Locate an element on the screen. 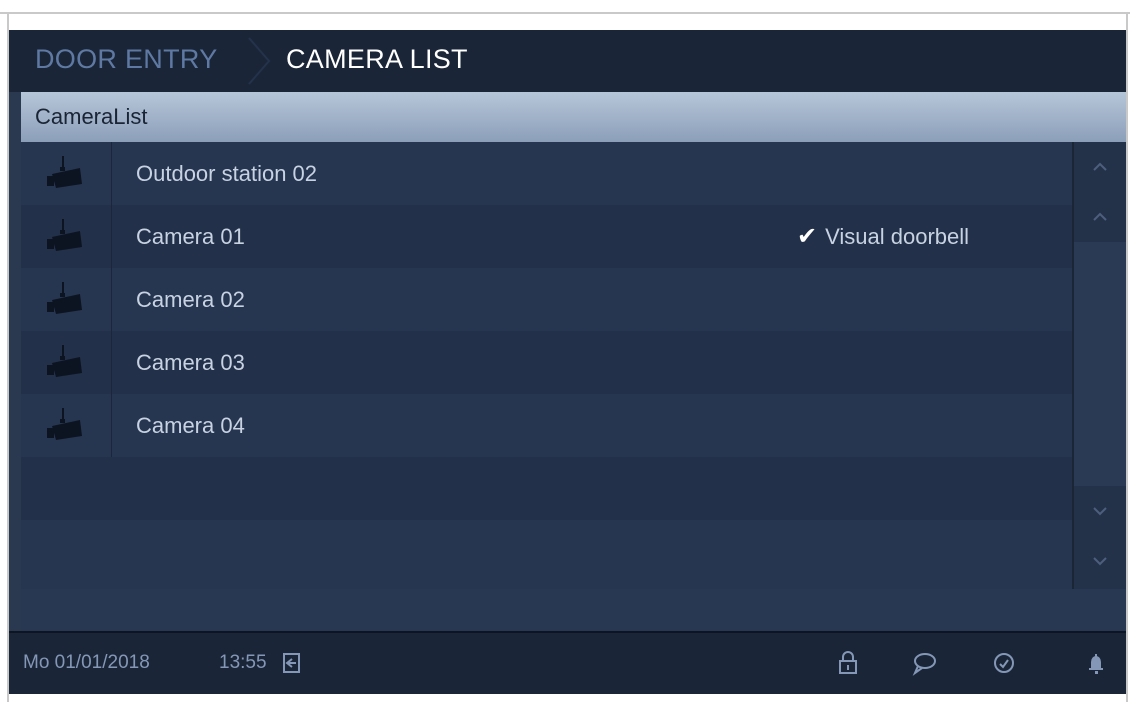 The height and width of the screenshot is (702, 1130). bell-icon is located at coordinates (1096, 663).